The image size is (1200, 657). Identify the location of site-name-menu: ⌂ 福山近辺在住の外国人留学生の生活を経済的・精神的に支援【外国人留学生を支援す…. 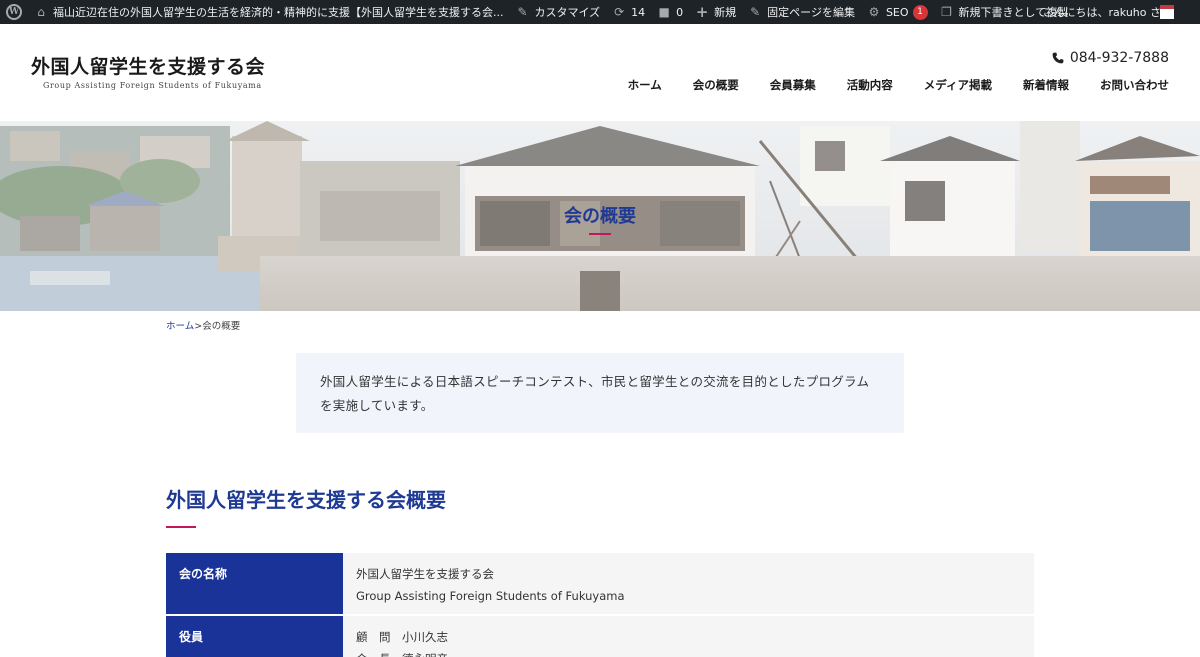
(269, 12).